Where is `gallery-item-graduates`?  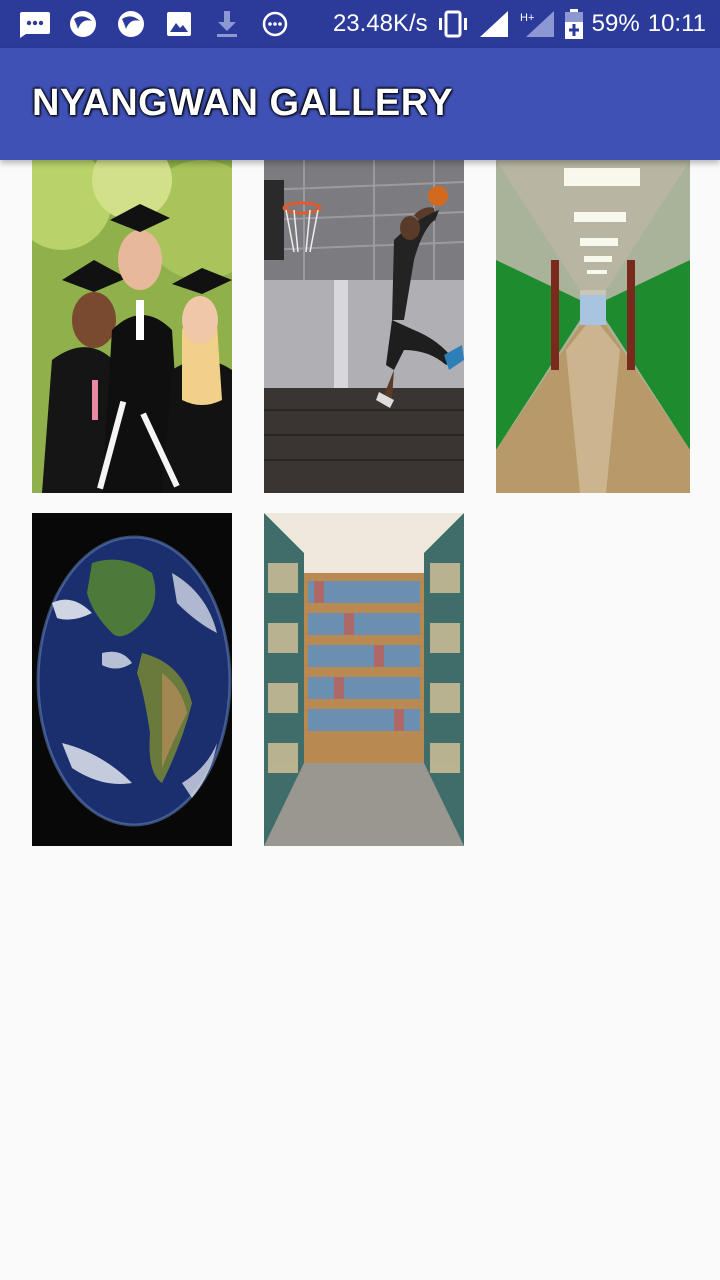 gallery-item-graduates is located at coordinates (132, 326).